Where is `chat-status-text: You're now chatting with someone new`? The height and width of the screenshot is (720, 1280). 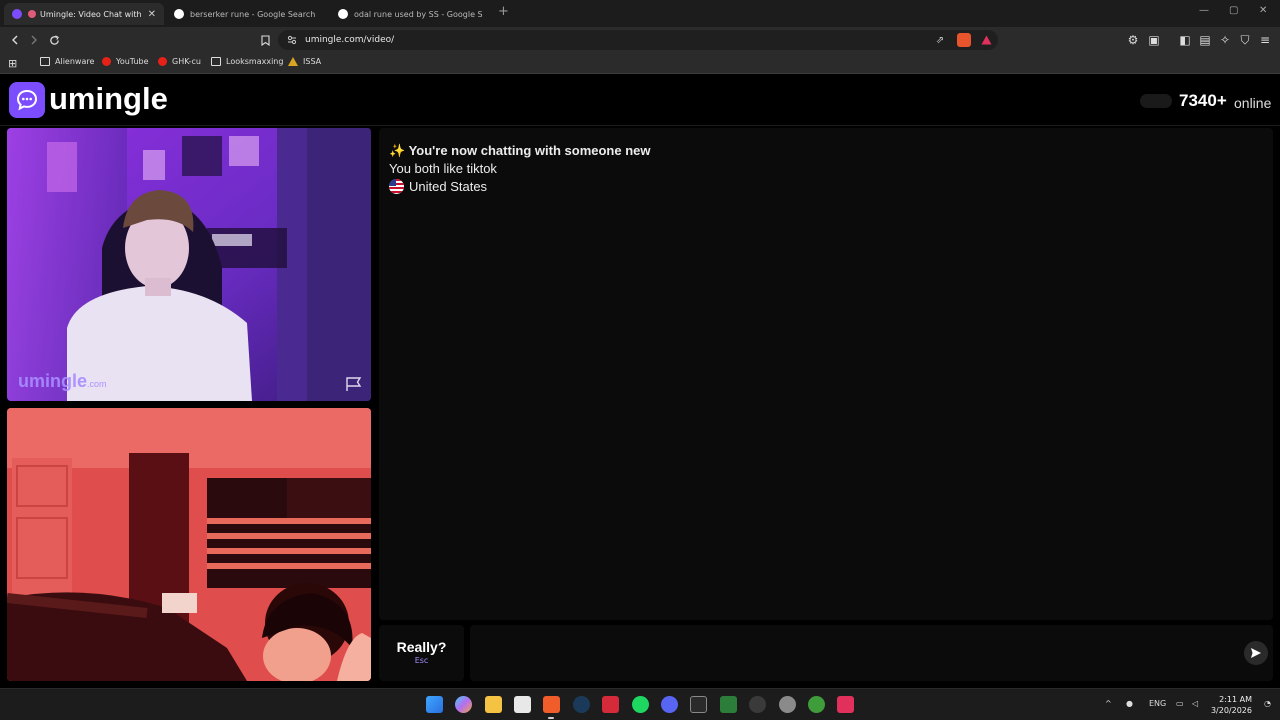
chat-status-text: You're now chatting with someone new is located at coordinates (529, 150).